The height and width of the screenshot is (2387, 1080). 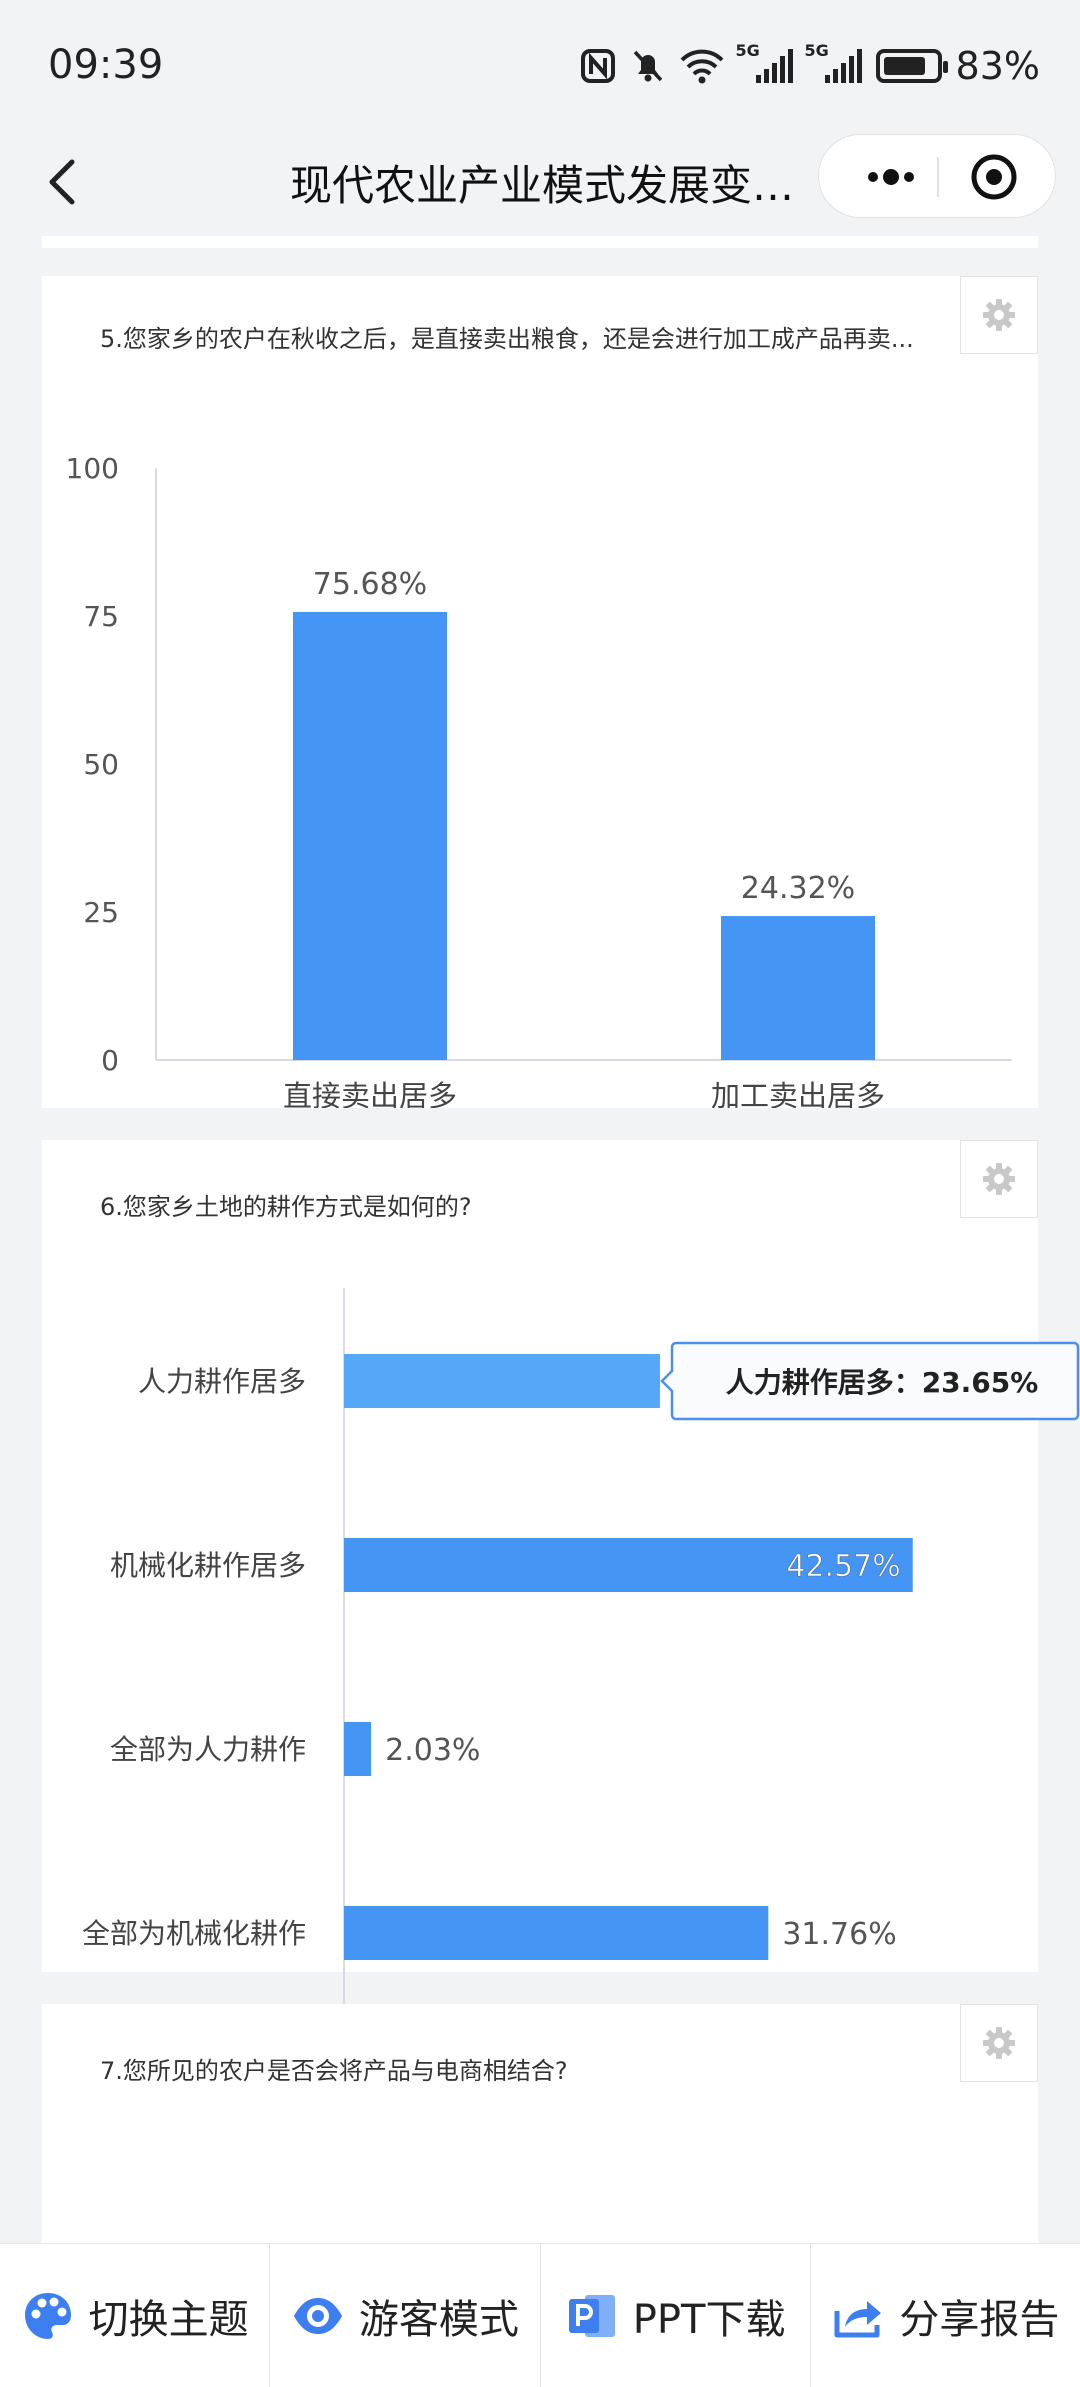 What do you see at coordinates (92, 468) in the screenshot?
I see `y-tick-label: 100` at bounding box center [92, 468].